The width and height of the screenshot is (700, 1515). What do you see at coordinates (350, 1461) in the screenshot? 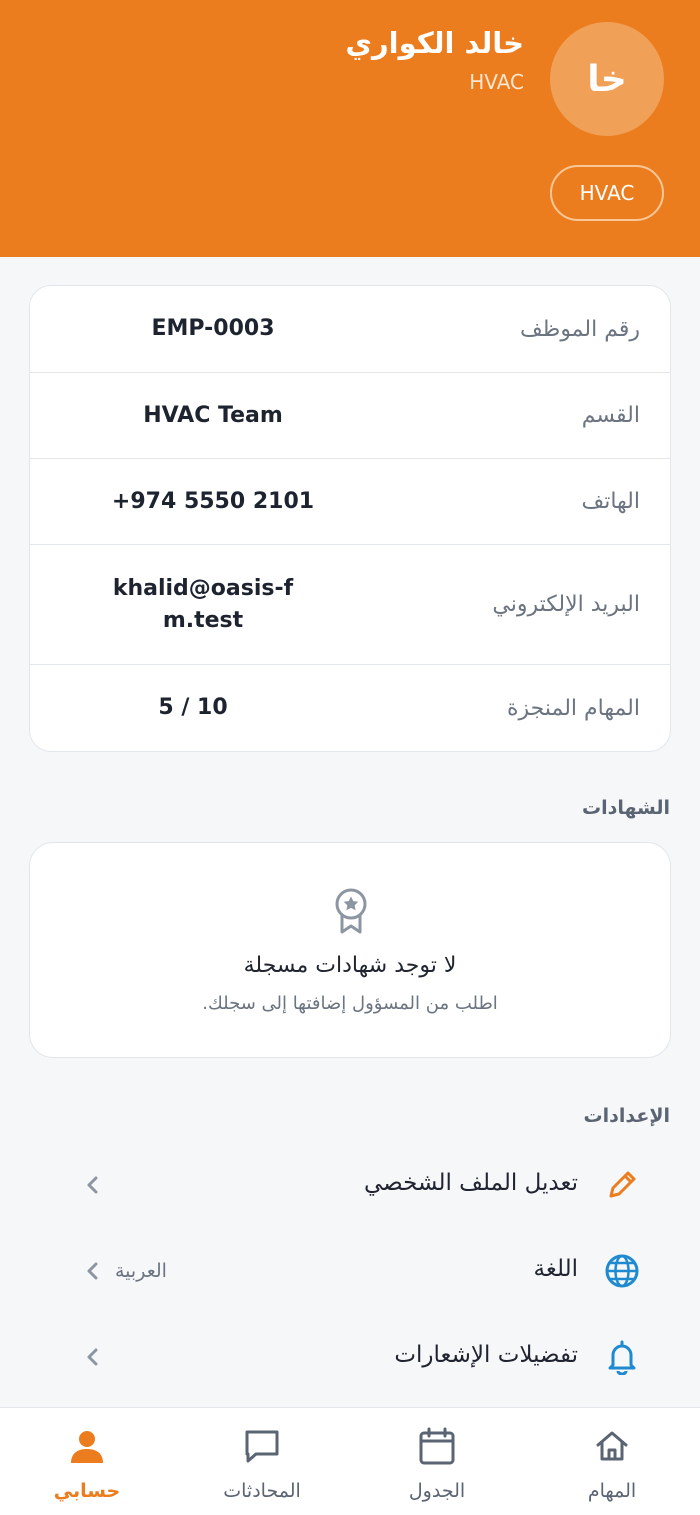
I see `bottom-nav: المهام الجدول المحادثات حسابي` at bounding box center [350, 1461].